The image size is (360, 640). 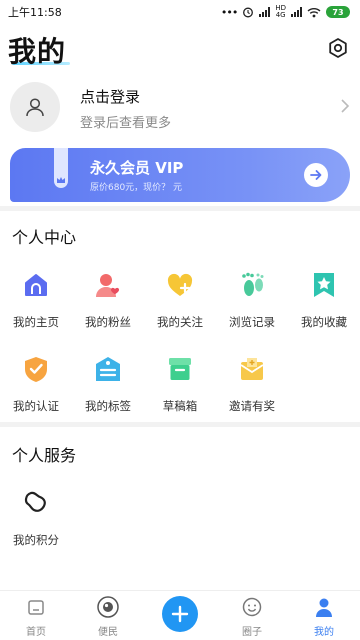 I want to click on more-dots-icon: •••, so click(x=229, y=12).